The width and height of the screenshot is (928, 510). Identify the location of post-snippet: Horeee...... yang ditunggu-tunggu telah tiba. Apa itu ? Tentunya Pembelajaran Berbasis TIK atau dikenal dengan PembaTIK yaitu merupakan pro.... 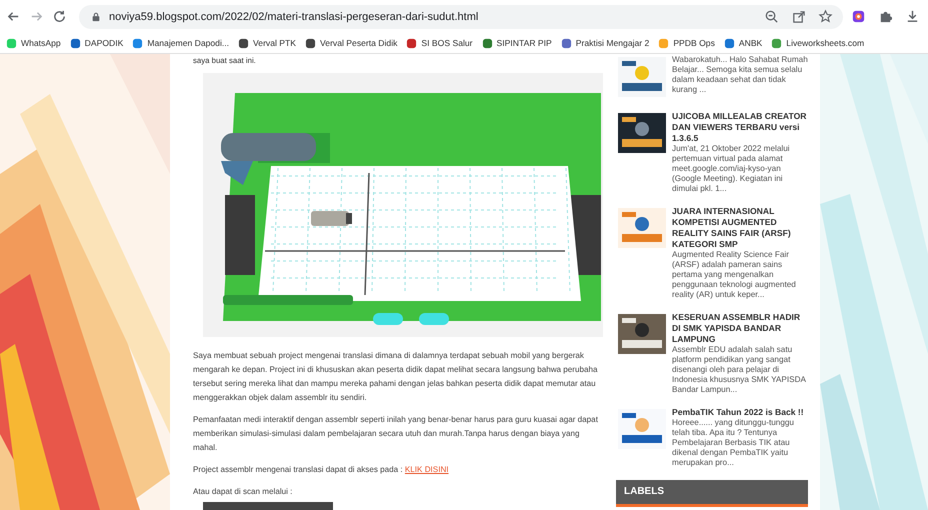
(733, 443).